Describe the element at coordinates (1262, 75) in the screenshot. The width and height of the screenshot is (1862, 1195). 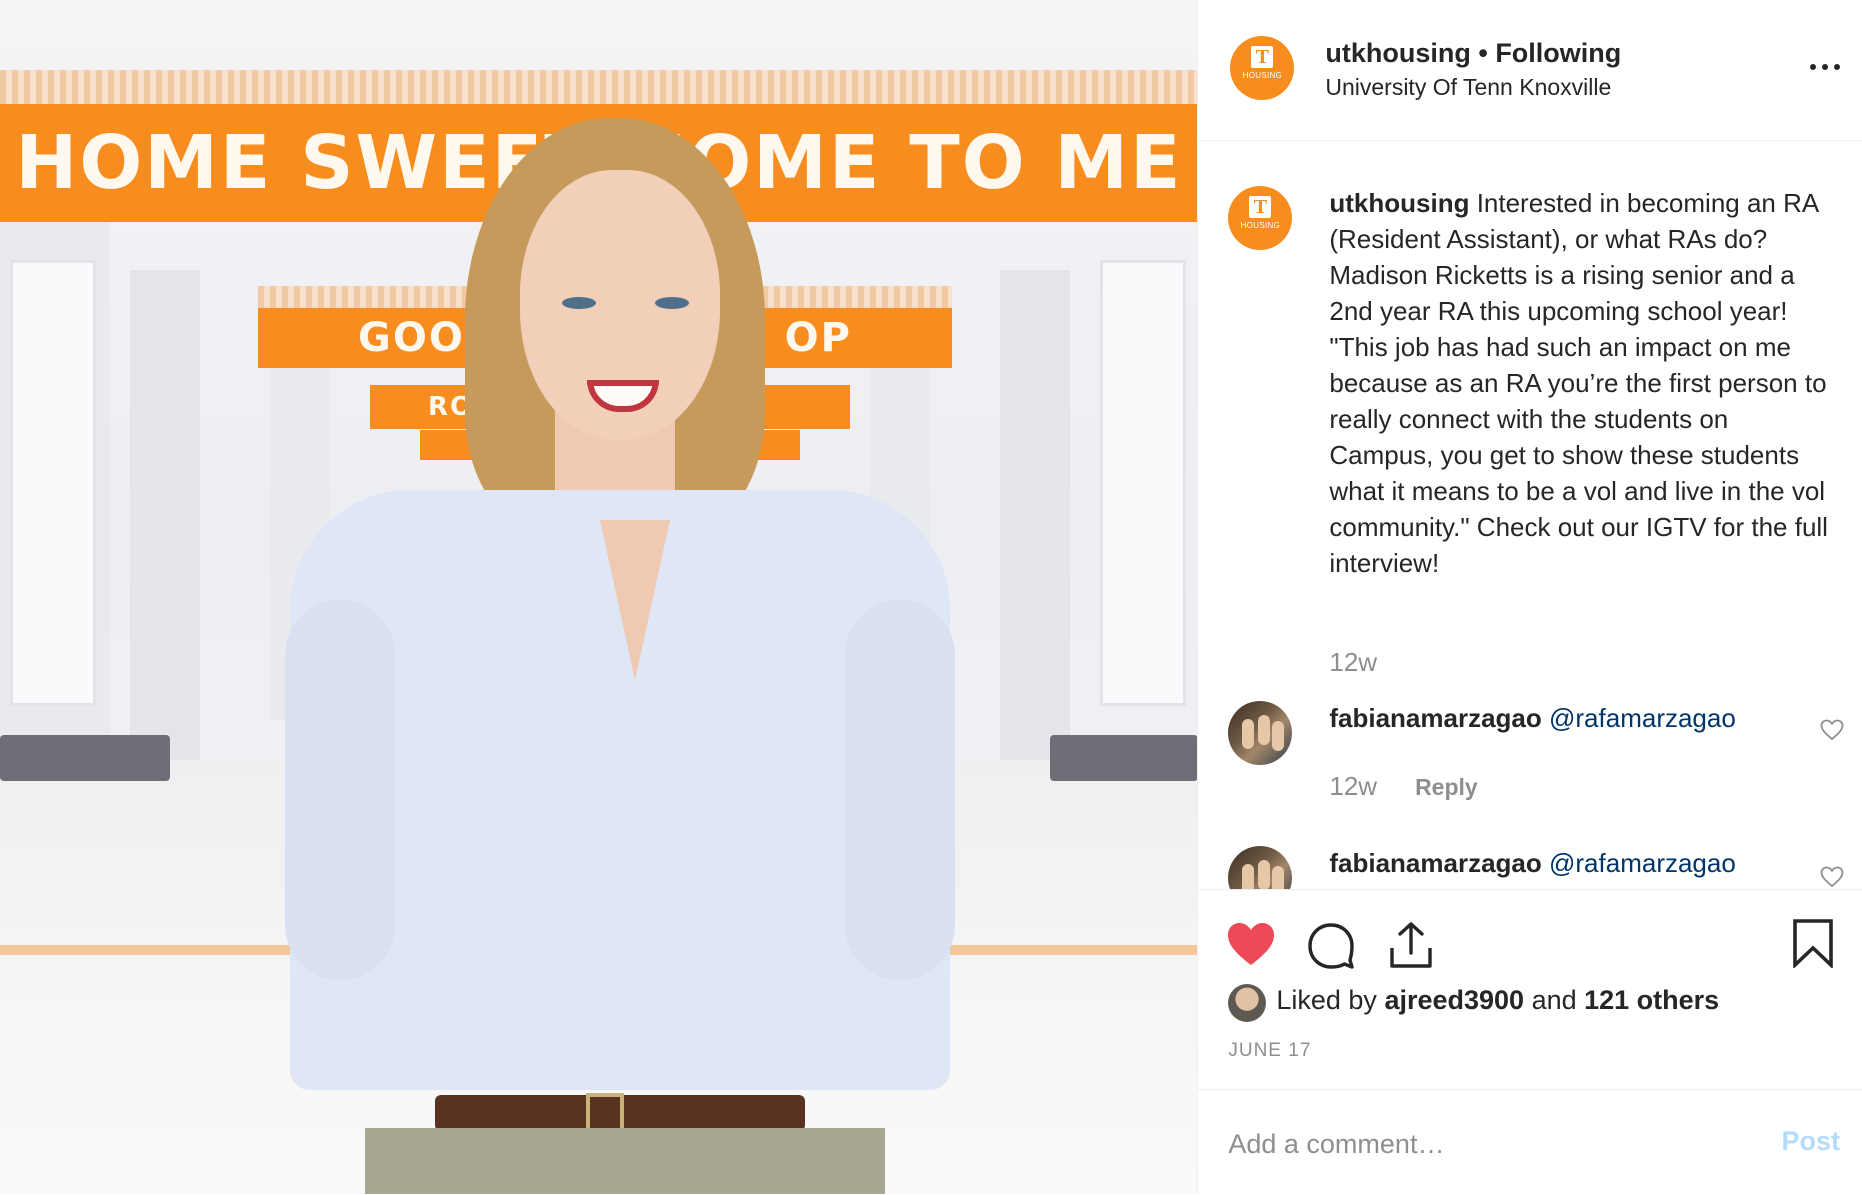
I see `avatar-sub: HOUSING` at that location.